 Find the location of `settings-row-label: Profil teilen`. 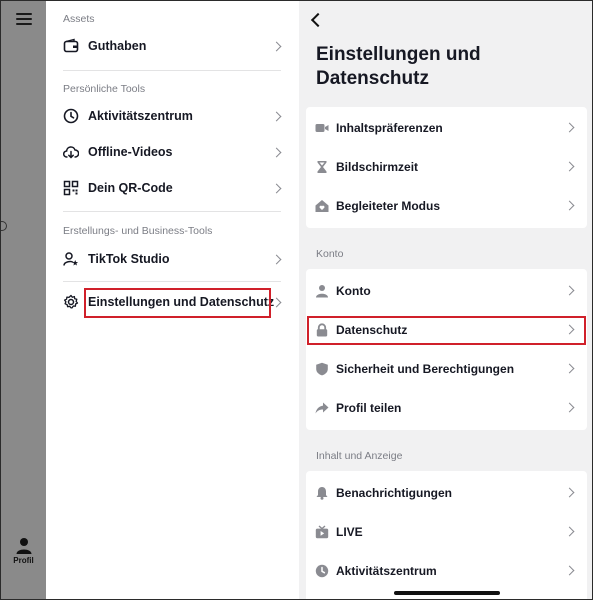

settings-row-label: Profil teilen is located at coordinates (369, 407).